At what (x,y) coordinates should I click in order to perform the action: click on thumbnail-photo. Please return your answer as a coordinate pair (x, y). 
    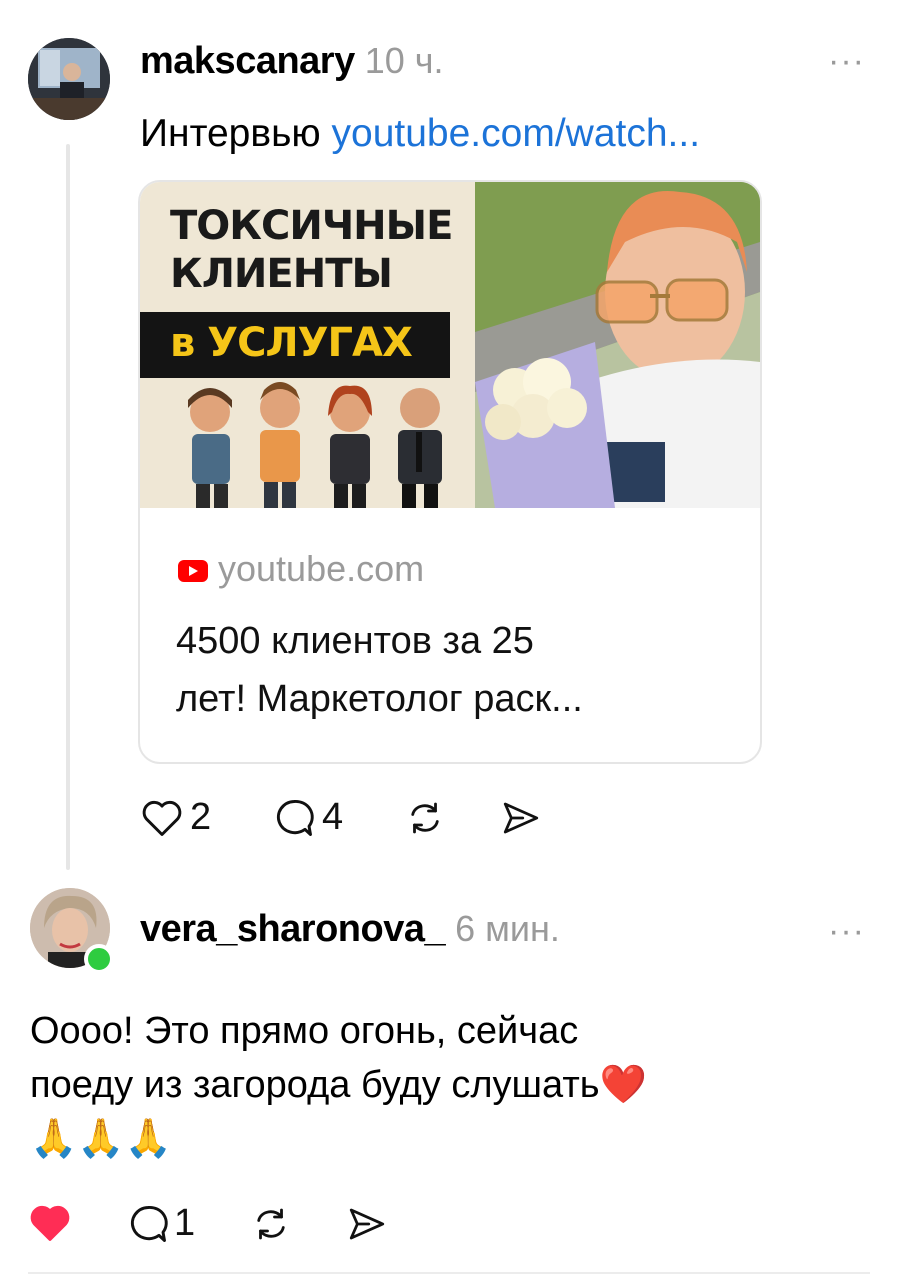
    Looking at the image, I should click on (617, 345).